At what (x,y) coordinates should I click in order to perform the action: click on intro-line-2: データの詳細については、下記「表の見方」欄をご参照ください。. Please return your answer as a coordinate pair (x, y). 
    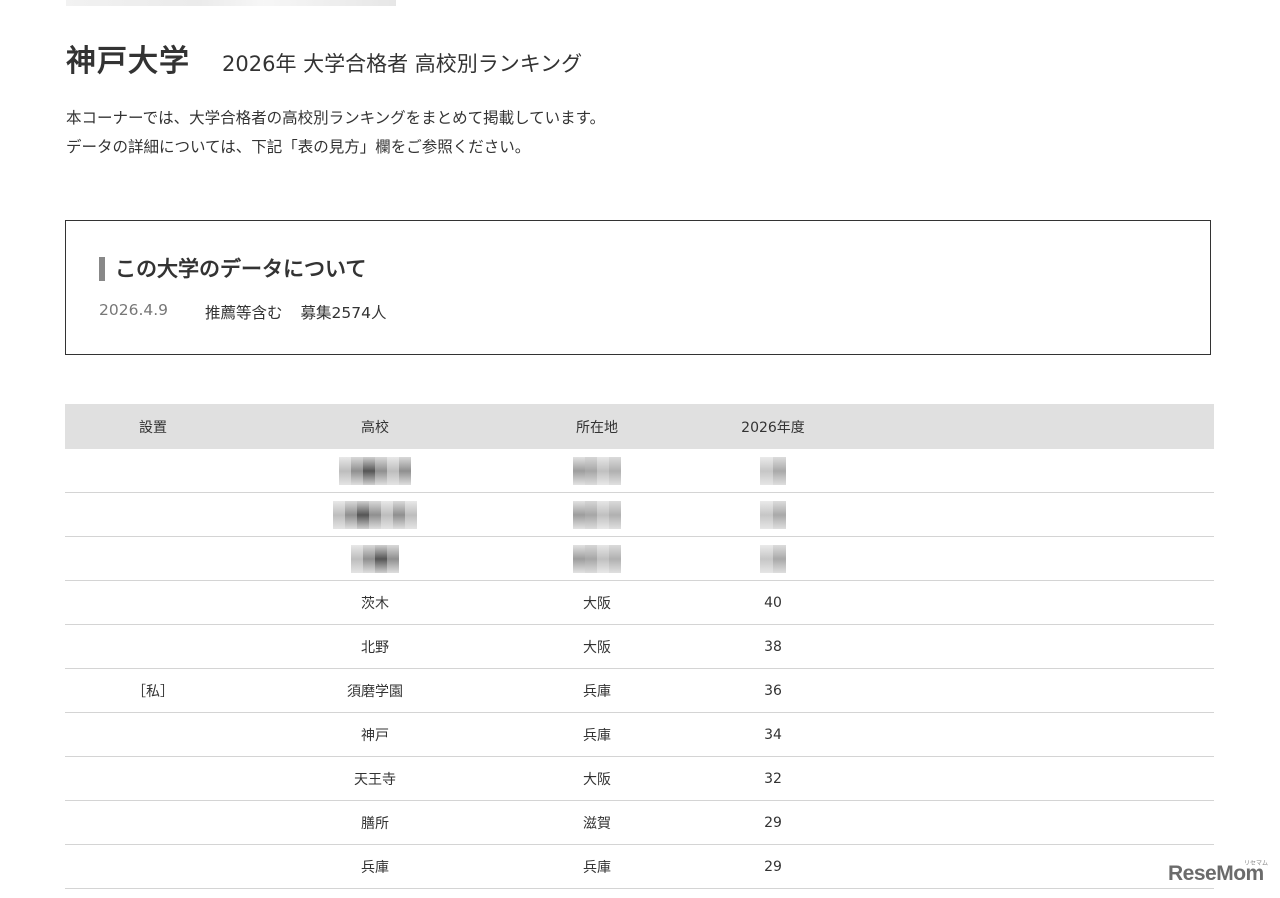
    Looking at the image, I should click on (298, 147).